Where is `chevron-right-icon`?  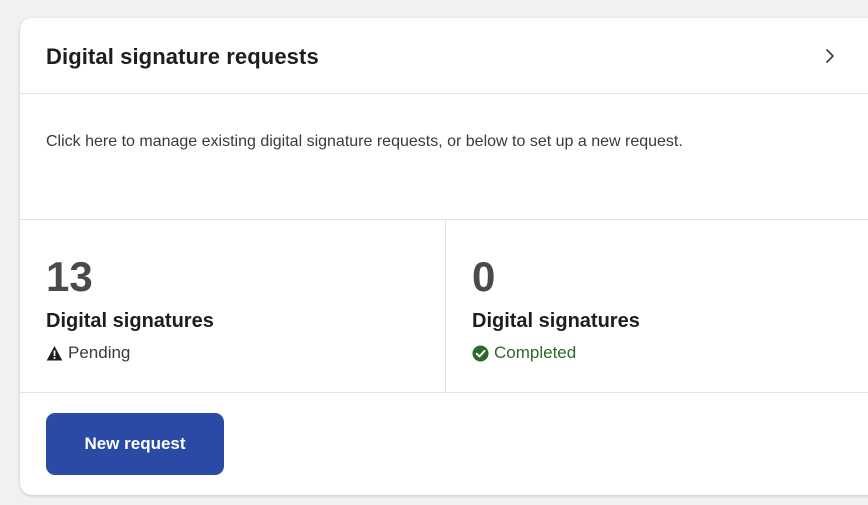 chevron-right-icon is located at coordinates (830, 56).